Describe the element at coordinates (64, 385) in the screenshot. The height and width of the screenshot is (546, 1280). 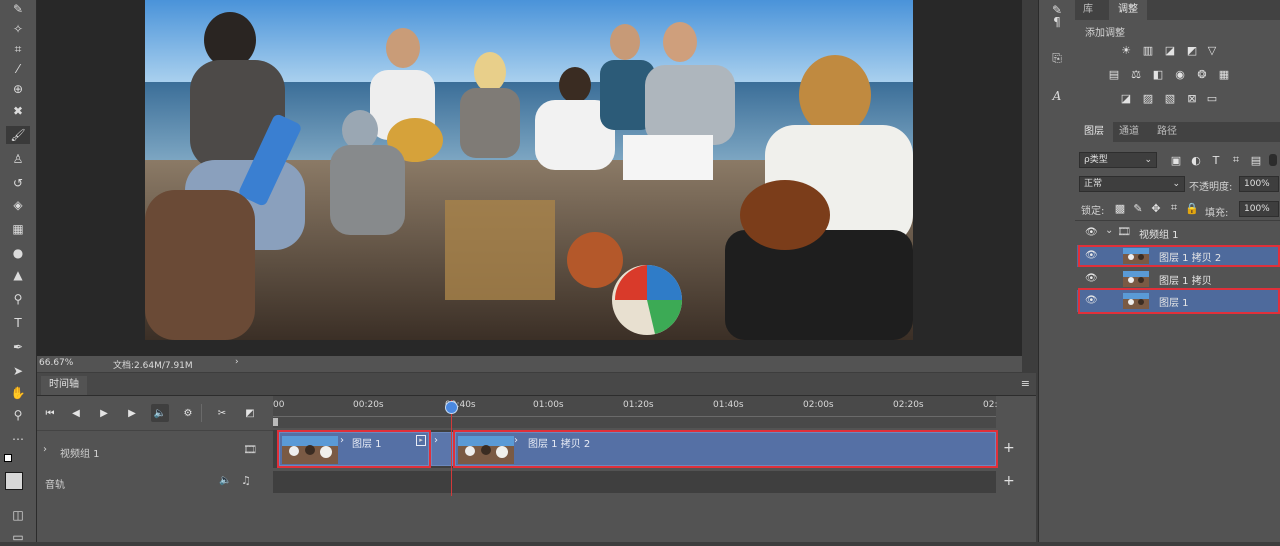
I see `tab-timeline: 时间轴` at that location.